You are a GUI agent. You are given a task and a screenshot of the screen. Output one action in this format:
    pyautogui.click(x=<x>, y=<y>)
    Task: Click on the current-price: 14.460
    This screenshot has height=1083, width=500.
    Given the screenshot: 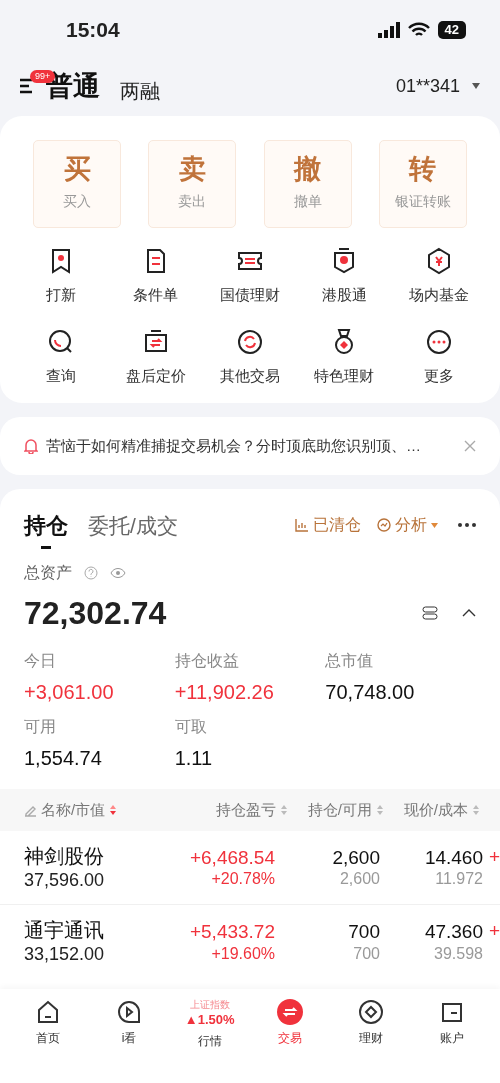 What is the action you would take?
    pyautogui.click(x=453, y=857)
    